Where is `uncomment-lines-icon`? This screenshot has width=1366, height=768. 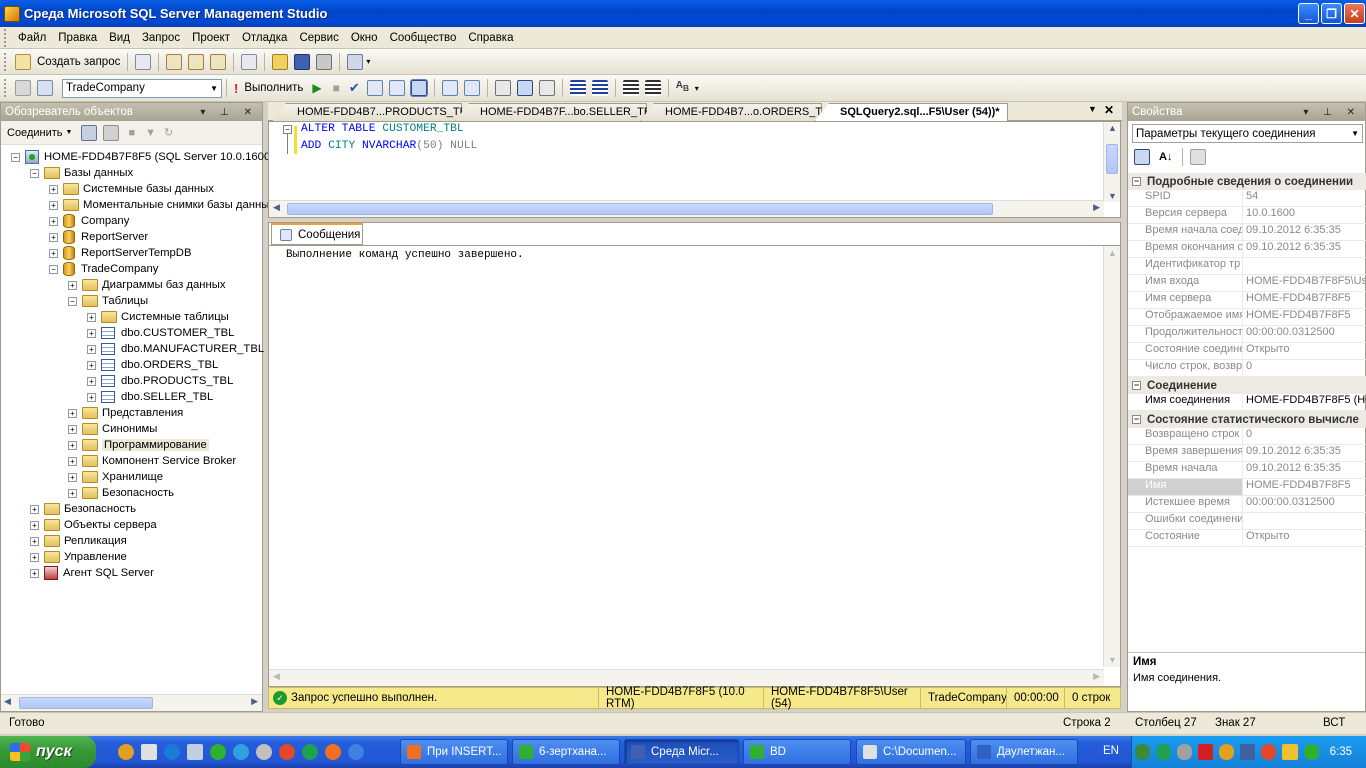 uncomment-lines-icon is located at coordinates (599, 88).